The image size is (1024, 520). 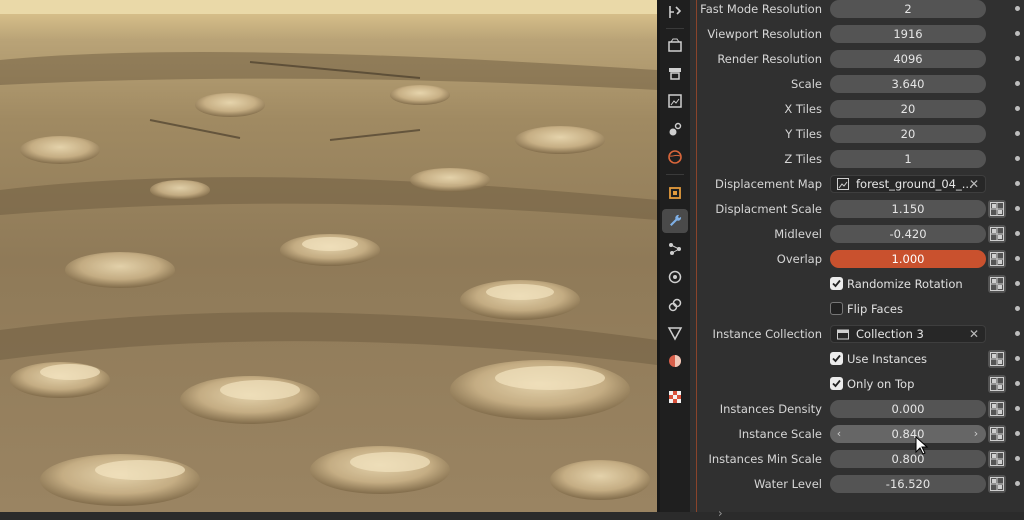 I want to click on number-field: -0.420, so click(x=908, y=234).